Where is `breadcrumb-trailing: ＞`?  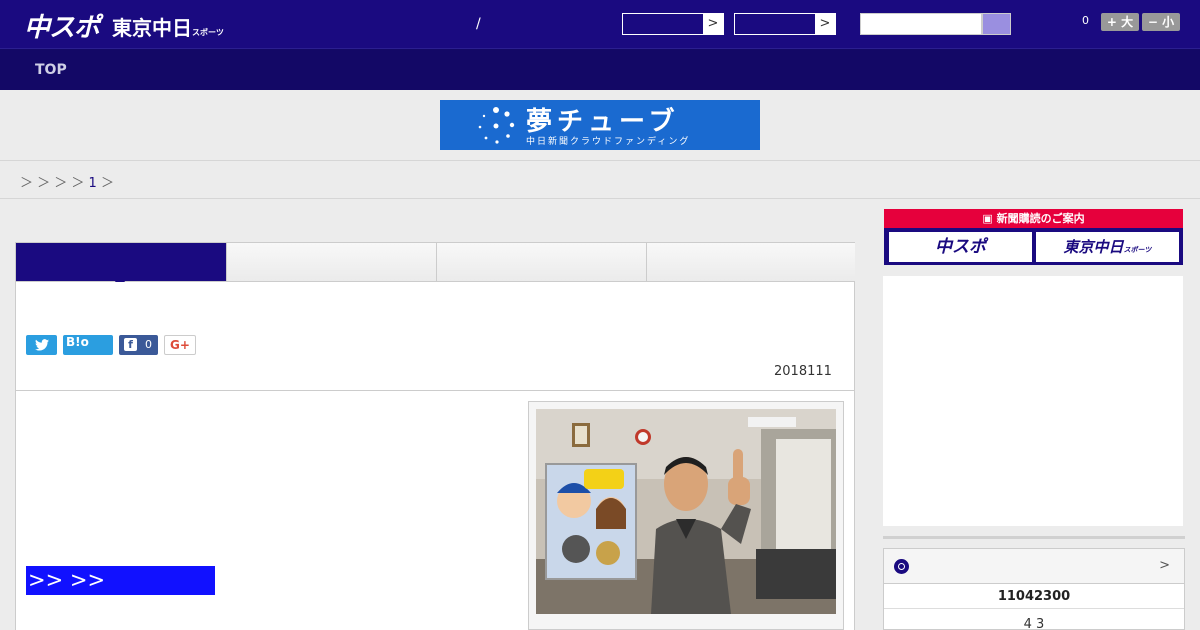 breadcrumb-trailing: ＞ is located at coordinates (107, 183).